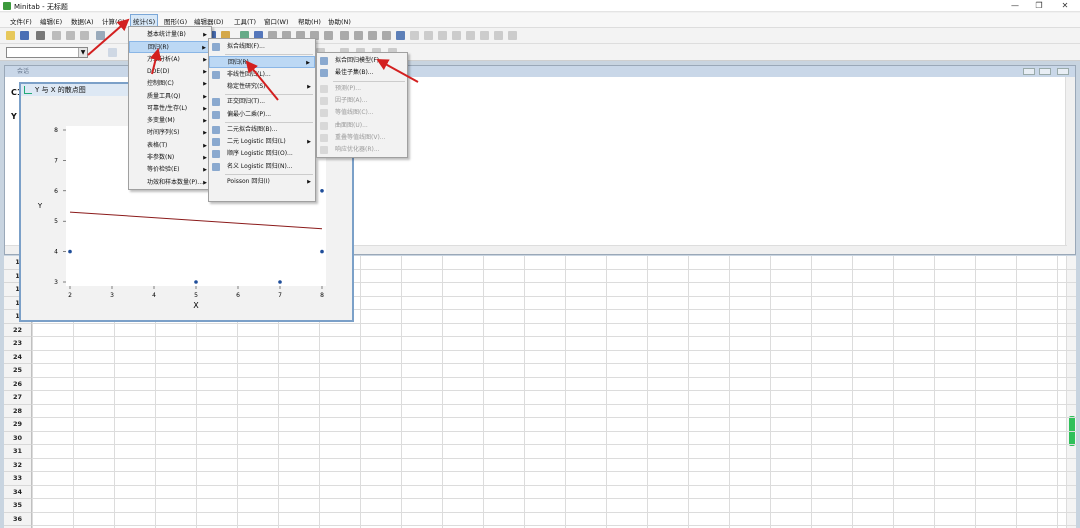  What do you see at coordinates (170, 146) in the screenshot?
I see `stat-menu-item: 表格(T) ▶` at bounding box center [170, 146].